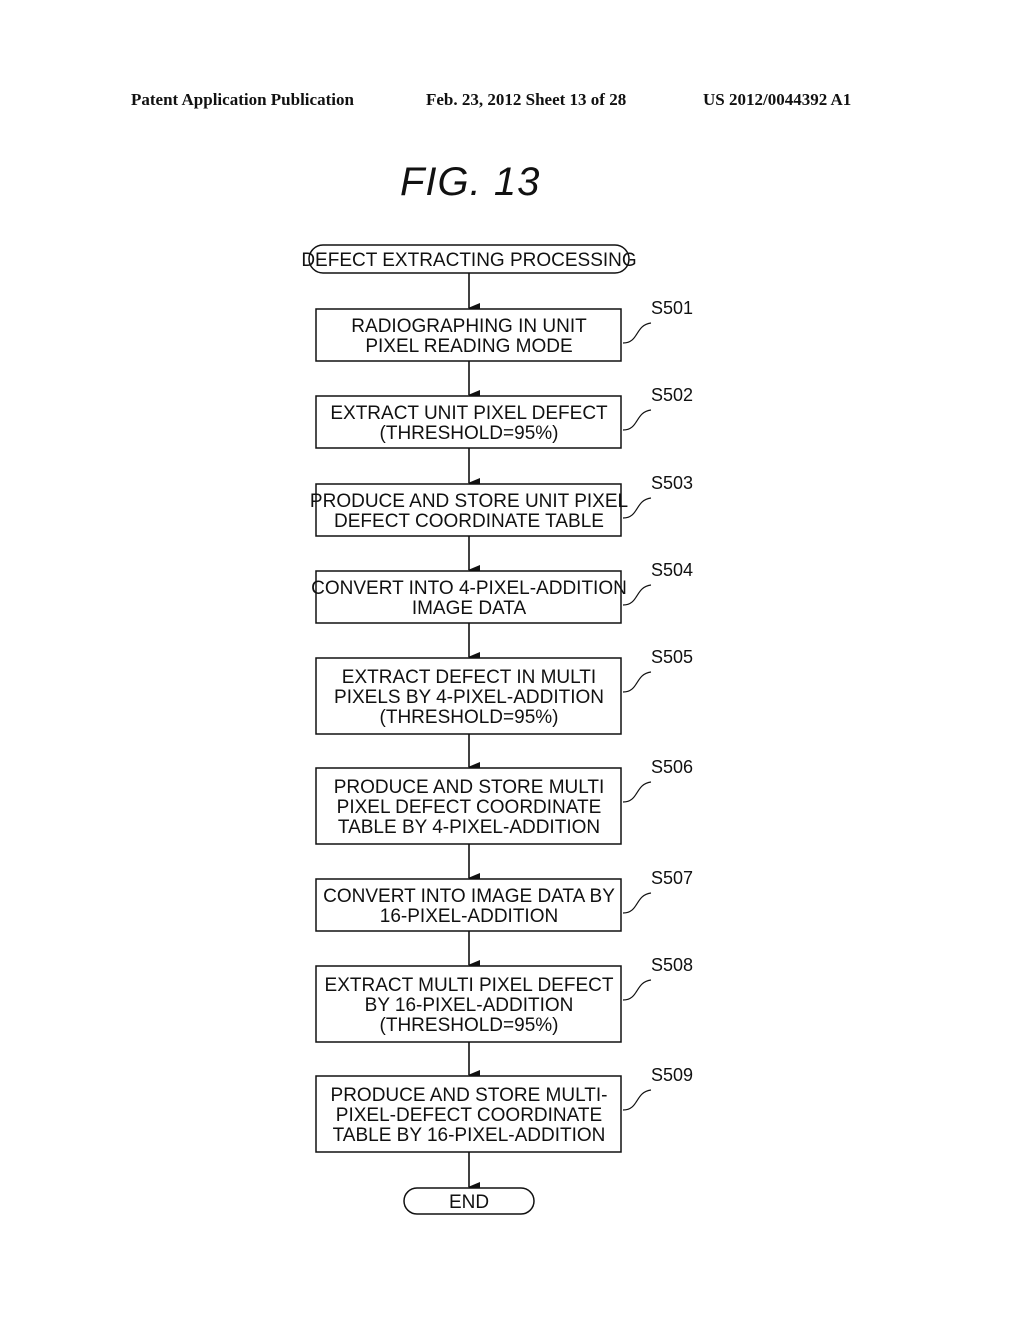 This screenshot has height=1320, width=1024. I want to click on process-text: CONVERT INTO IMAGE DATA BY, so click(469, 896).